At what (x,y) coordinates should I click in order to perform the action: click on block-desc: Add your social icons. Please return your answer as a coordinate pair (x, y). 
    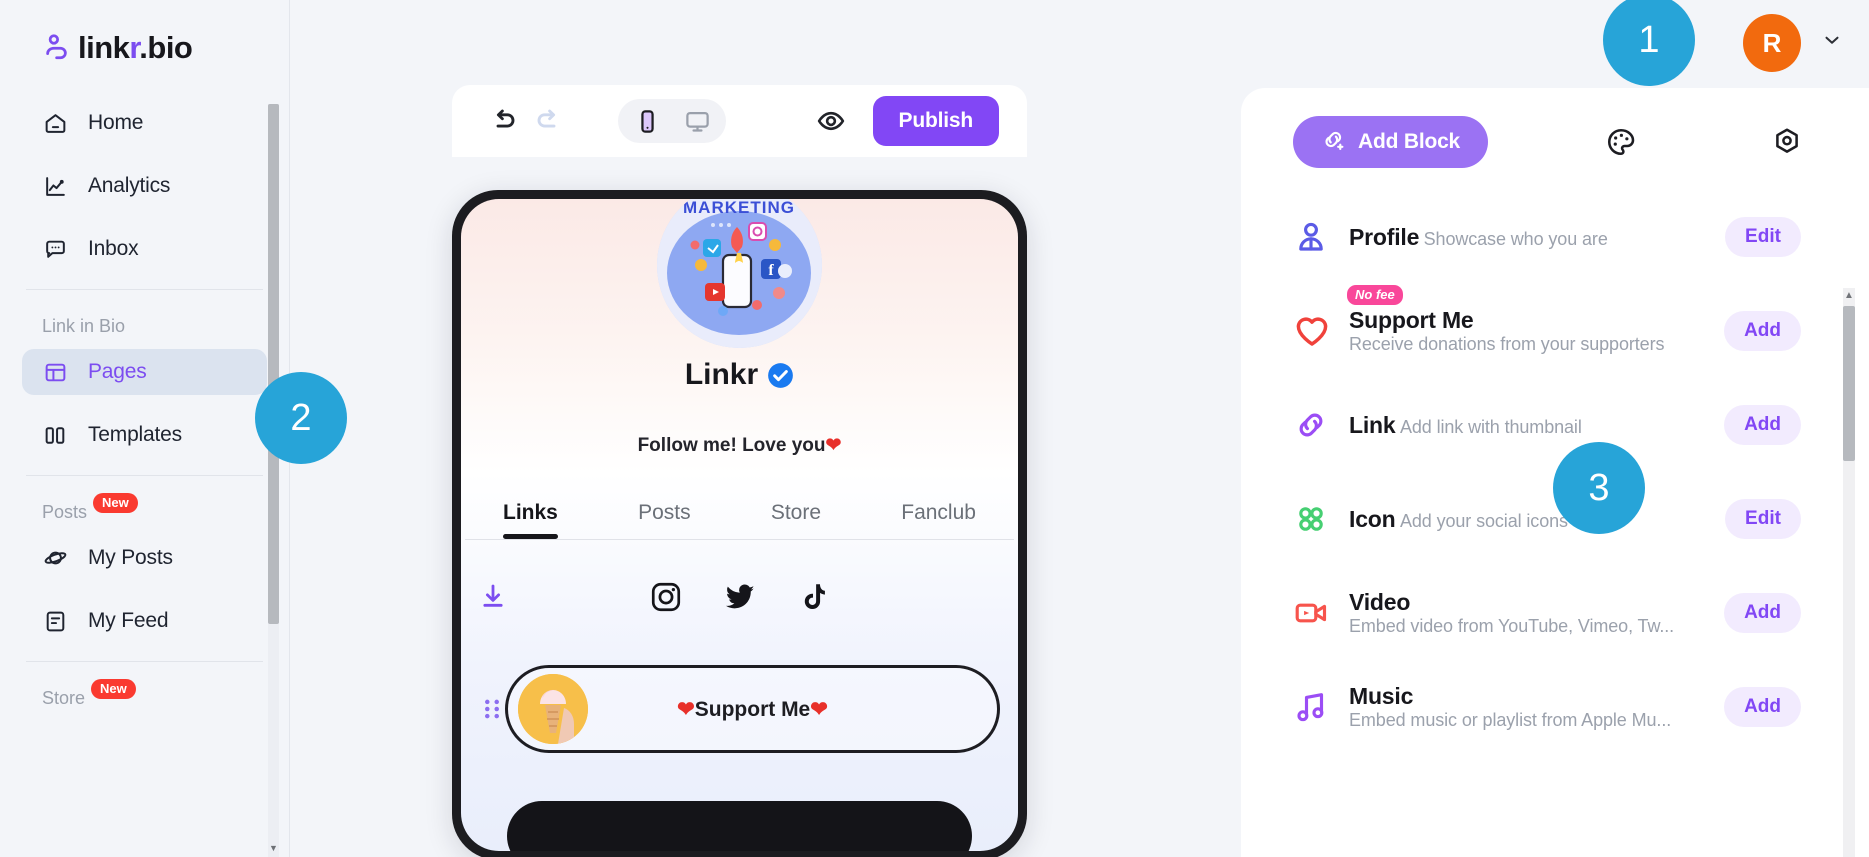
    Looking at the image, I should click on (1483, 520).